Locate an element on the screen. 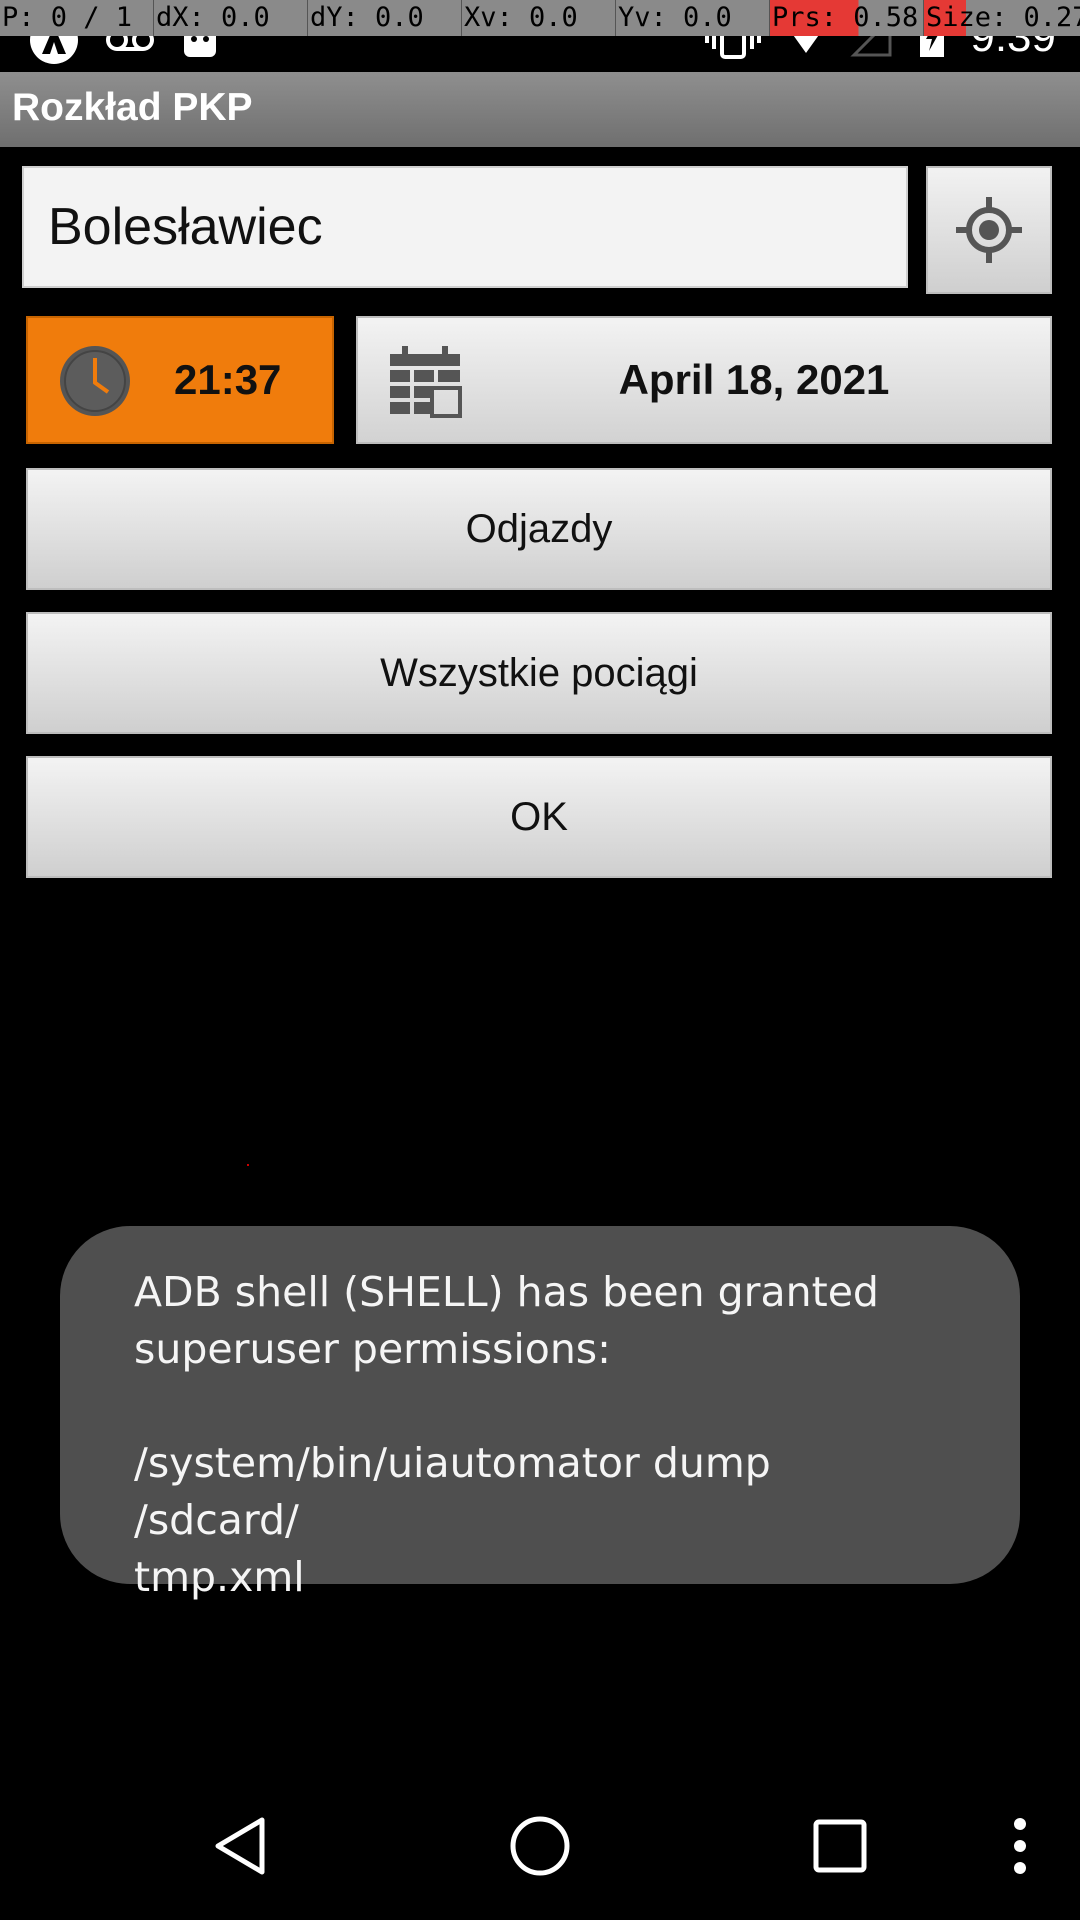  debug-pressure: Prs: 0.58 is located at coordinates (847, 18).